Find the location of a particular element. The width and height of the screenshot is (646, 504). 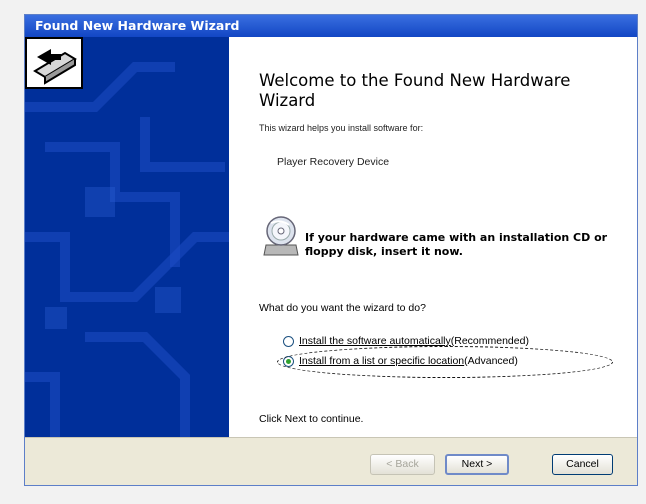

wizard-question: What do you want the wizard to do? is located at coordinates (342, 308).